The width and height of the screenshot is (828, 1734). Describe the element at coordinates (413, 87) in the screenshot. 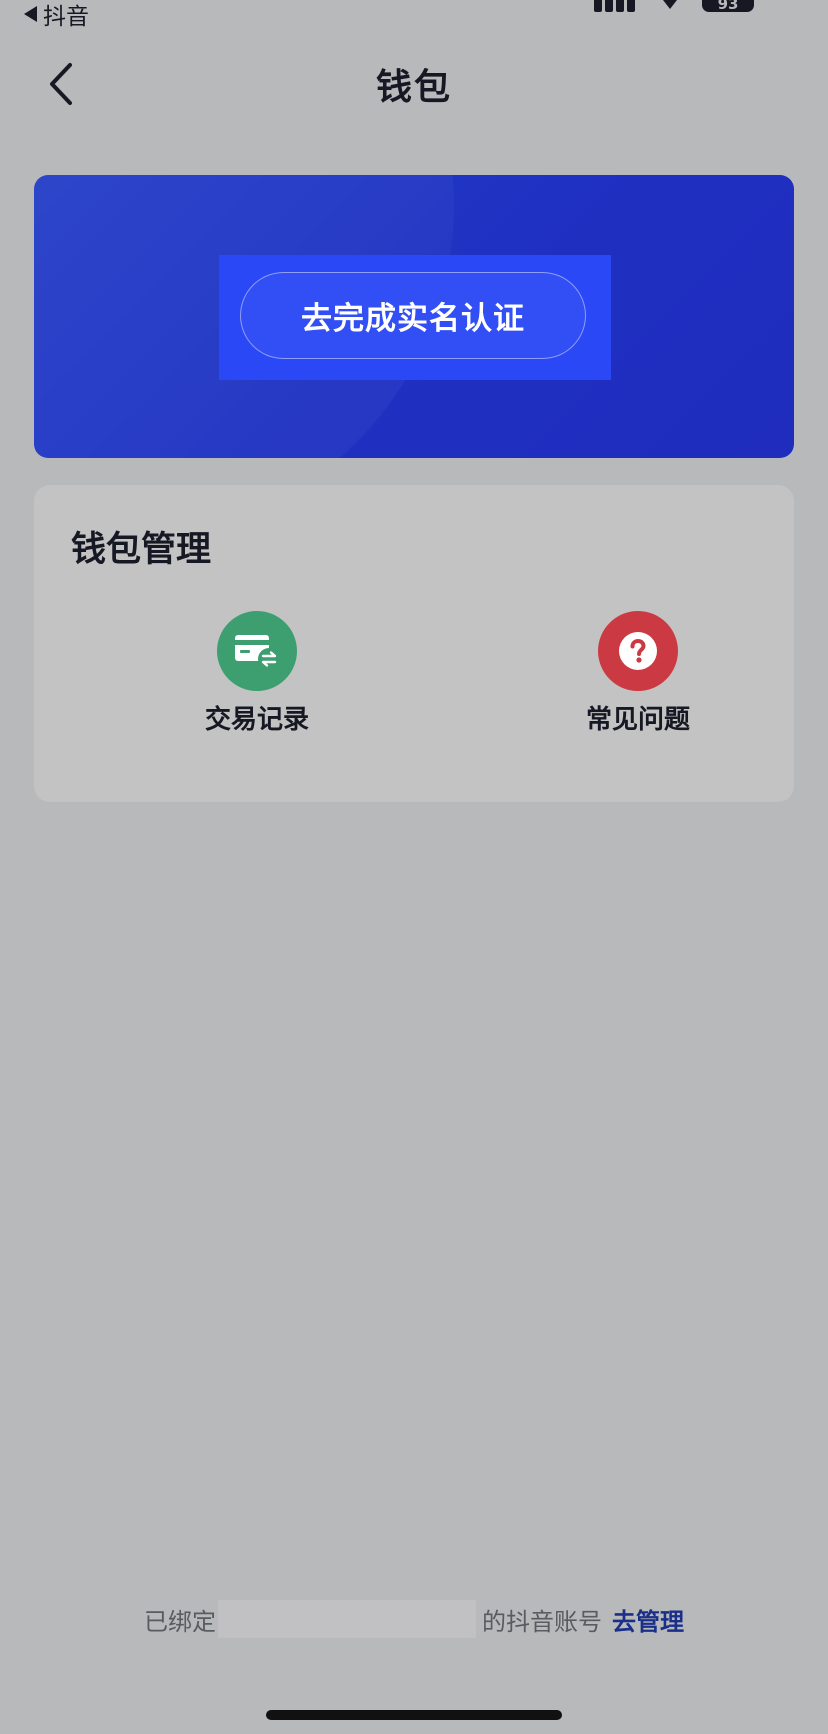

I see `page-title: 钱包` at that location.